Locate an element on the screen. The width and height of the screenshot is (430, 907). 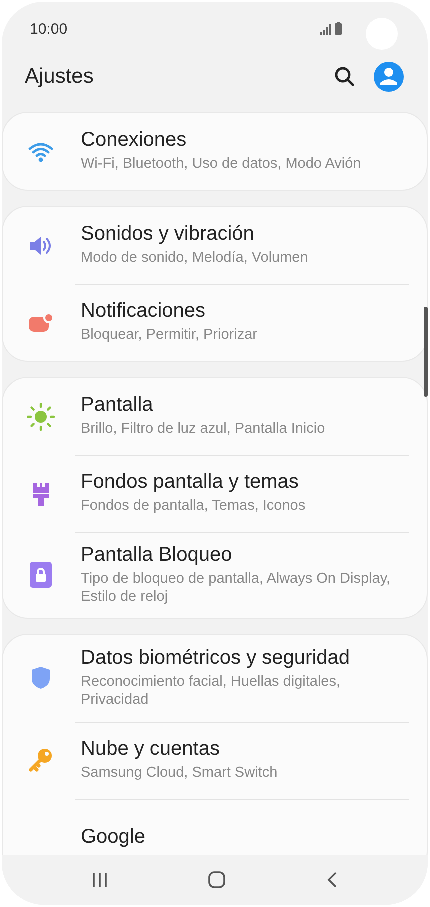
item-title: Datos biométricos y seguridad is located at coordinates (216, 658).